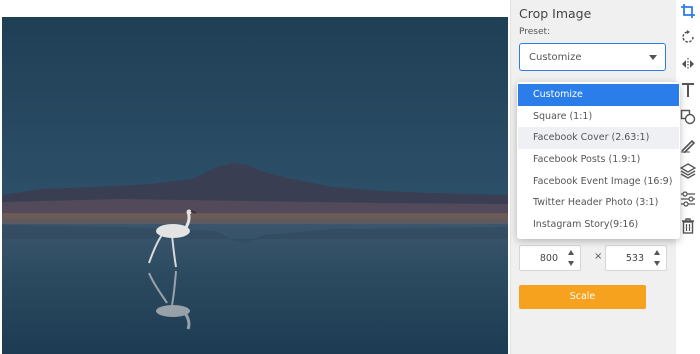 The height and width of the screenshot is (354, 700). I want to click on layers-icon, so click(688, 171).